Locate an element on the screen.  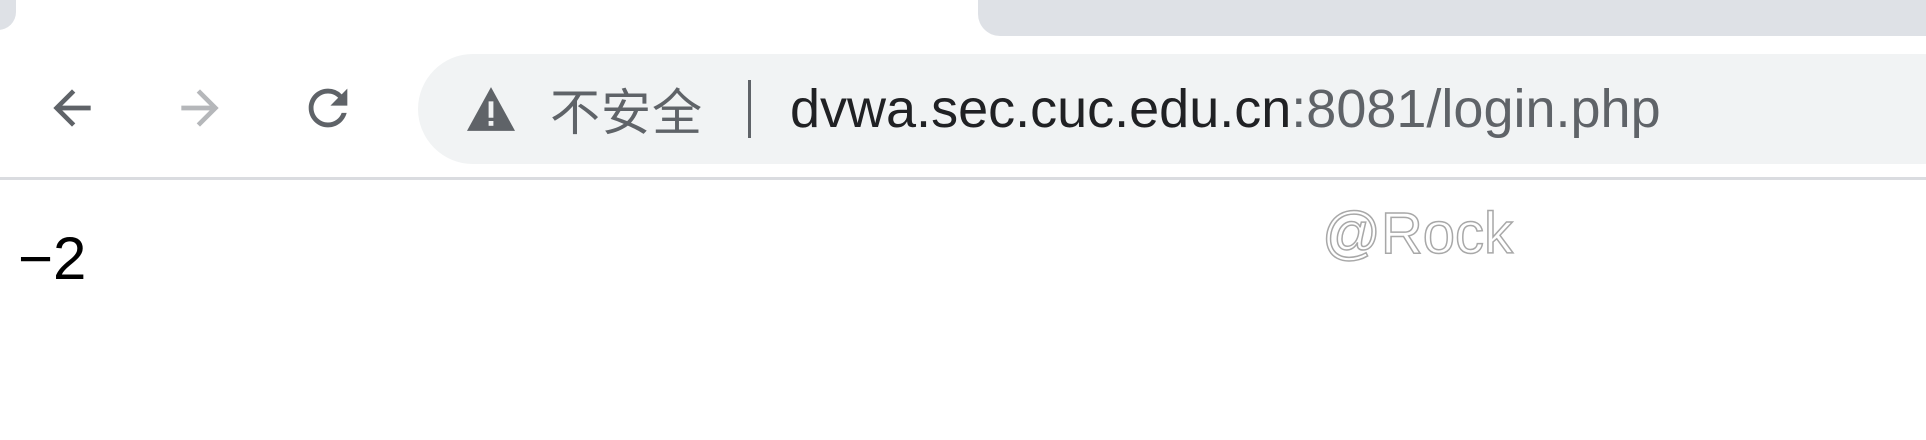
security-label: 不安全 is located at coordinates (626, 113).